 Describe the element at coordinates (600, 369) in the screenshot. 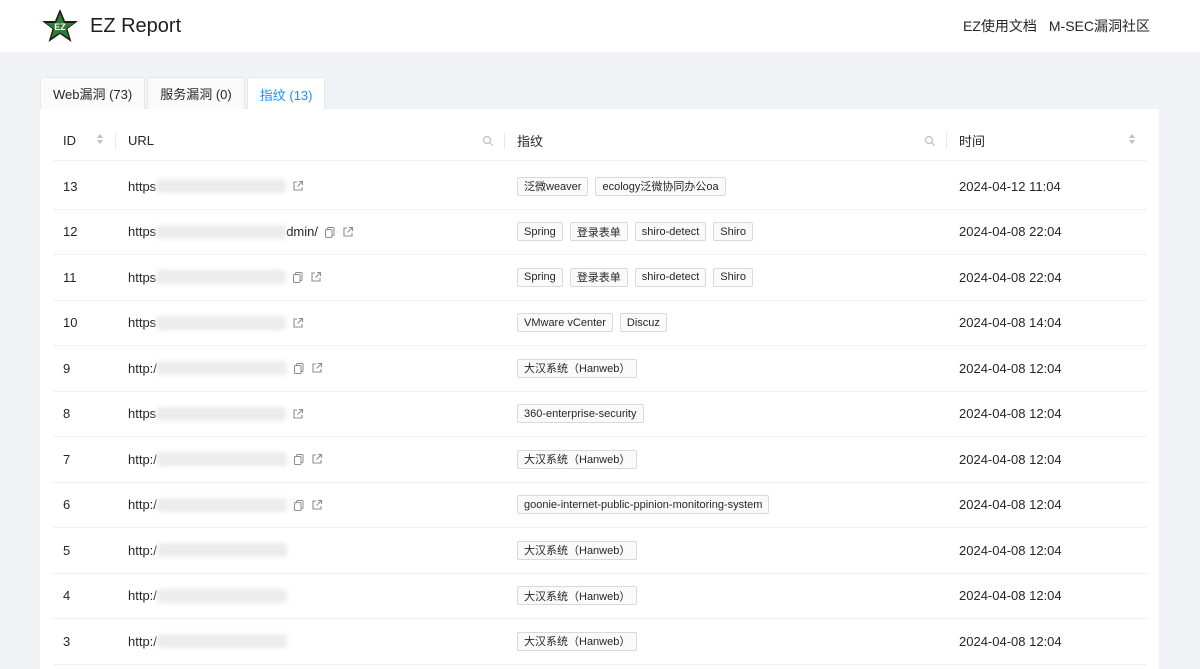

I see `table-row: 9 http:/ 大汉系统（Hanweb） 2024-04-08 12:04` at that location.